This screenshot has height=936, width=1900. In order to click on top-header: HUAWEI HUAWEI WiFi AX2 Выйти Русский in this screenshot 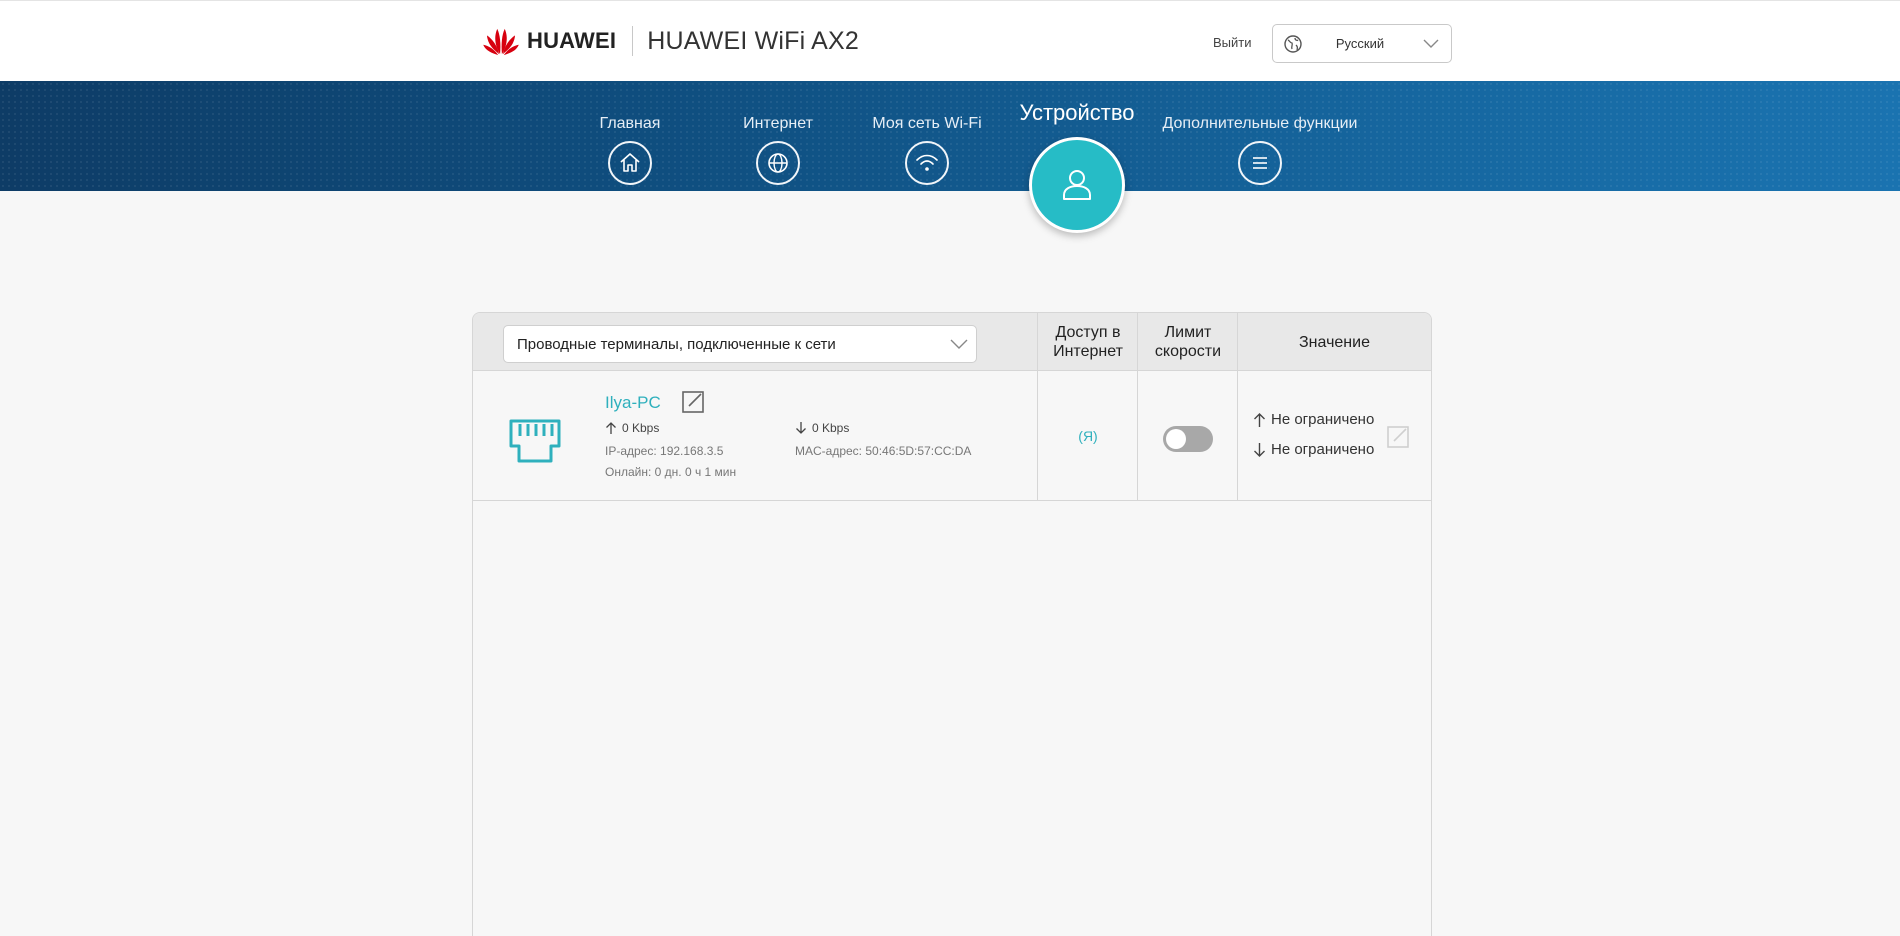, I will do `click(950, 40)`.